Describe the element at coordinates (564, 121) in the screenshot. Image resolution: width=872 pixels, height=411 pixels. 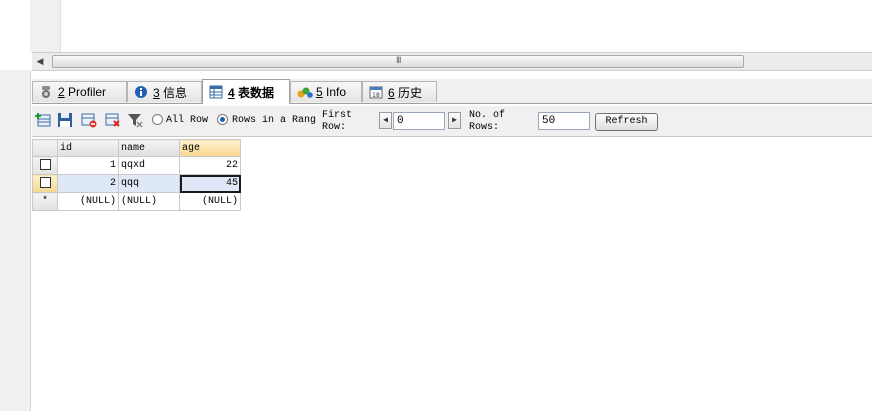
I see `num-rows-input: 50` at that location.